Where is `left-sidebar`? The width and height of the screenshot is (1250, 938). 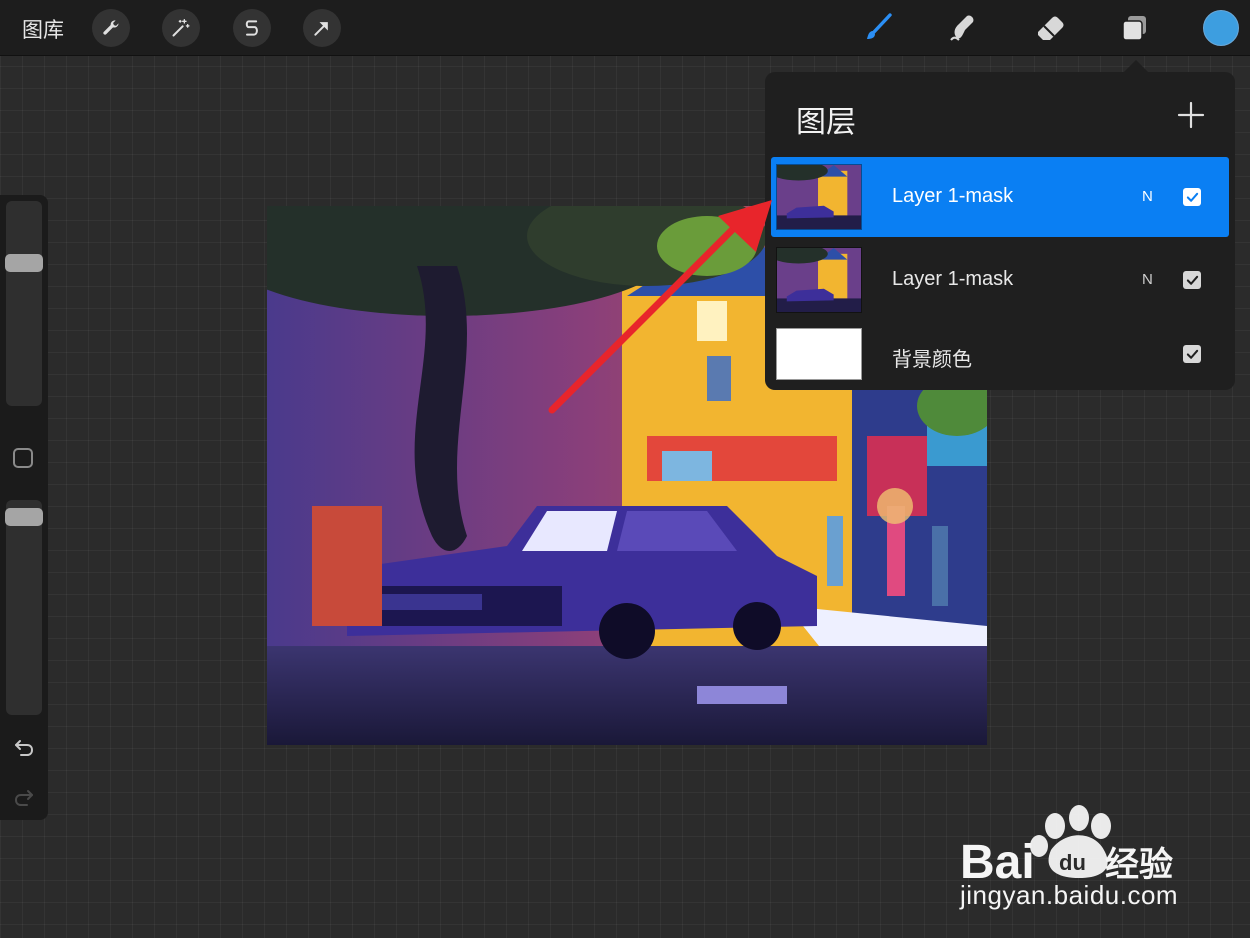
left-sidebar is located at coordinates (24, 507).